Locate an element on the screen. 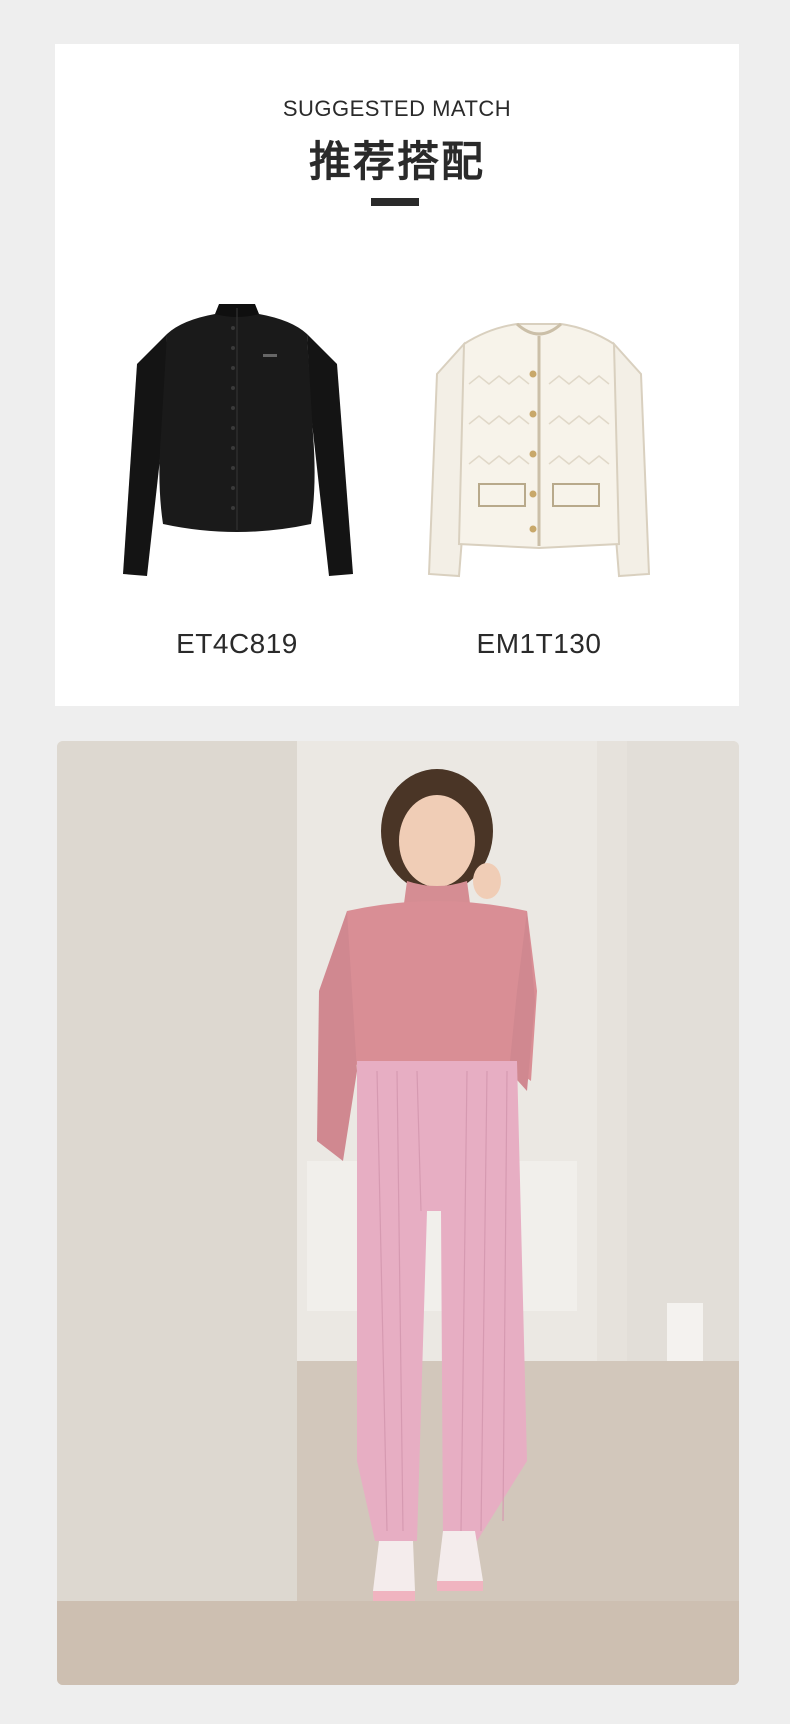 This screenshot has width=790, height=1724. section-title-en: SUGGESTED MATCH is located at coordinates (397, 108).